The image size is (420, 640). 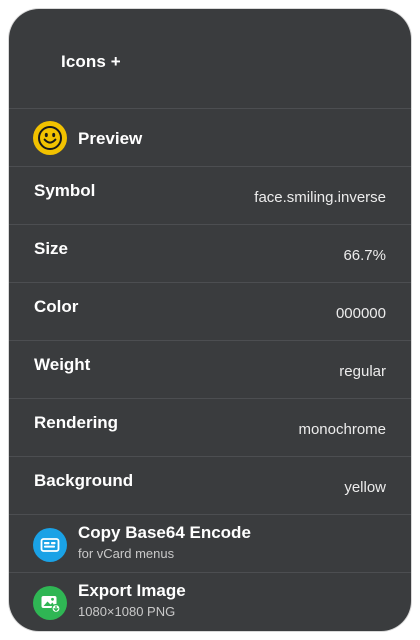 What do you see at coordinates (132, 590) in the screenshot?
I see `action-title: Export Image` at bounding box center [132, 590].